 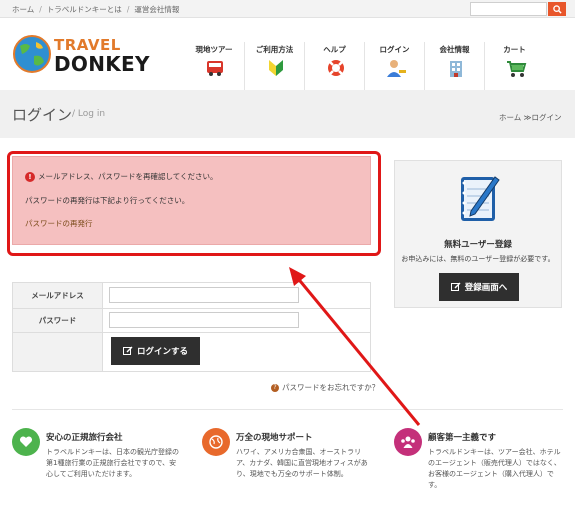 What do you see at coordinates (194, 203) in the screenshot?
I see `highlight-annotation-box` at bounding box center [194, 203].